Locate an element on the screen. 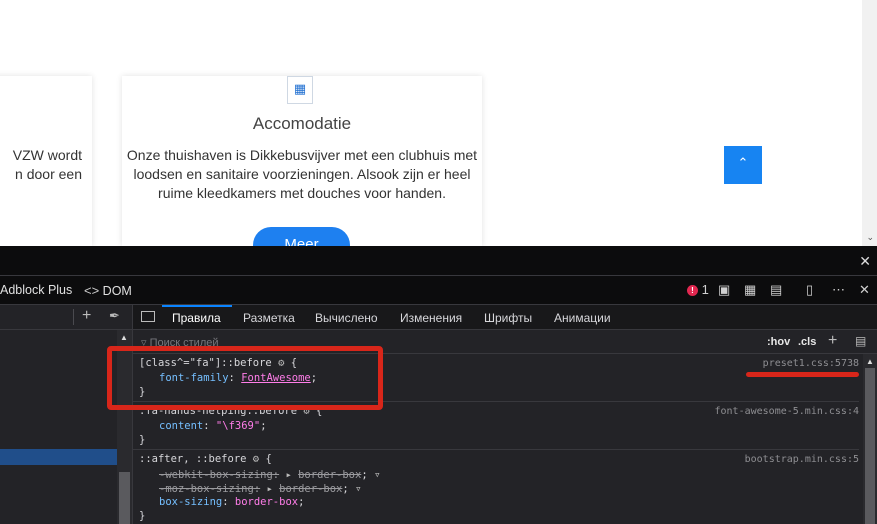  page-scrollbar: ⌄ is located at coordinates (869, 123).